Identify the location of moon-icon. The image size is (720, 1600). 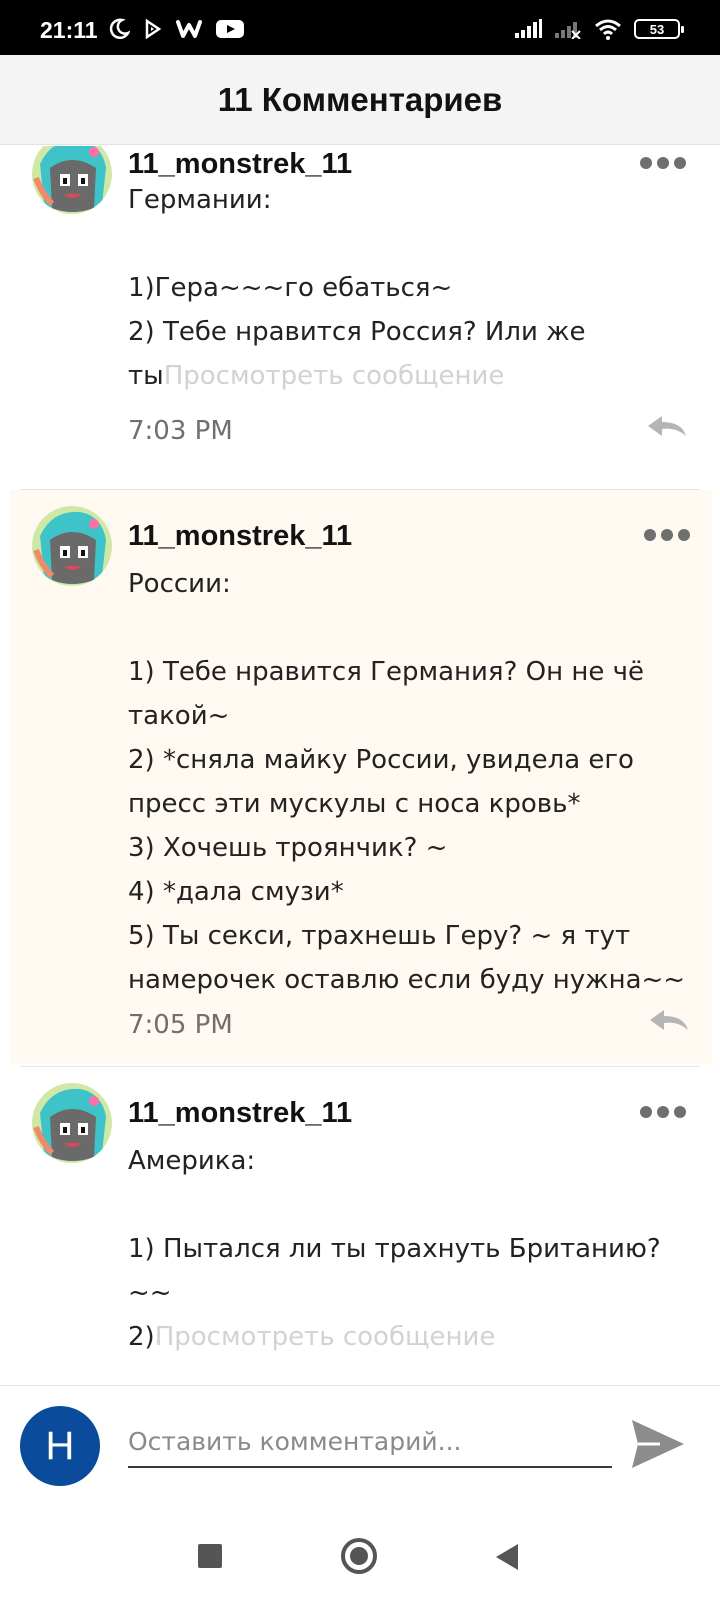
(119, 29).